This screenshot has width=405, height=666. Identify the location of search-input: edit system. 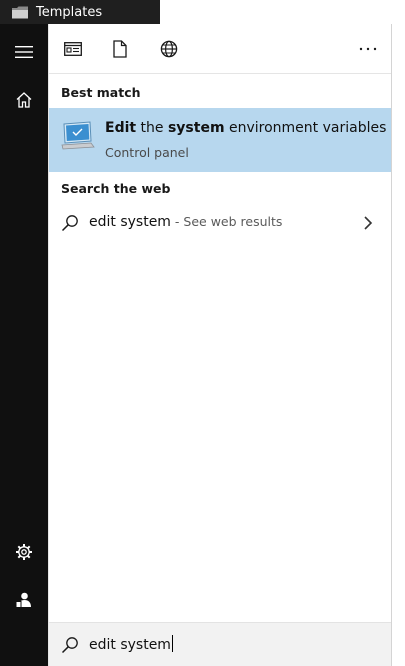
(131, 644).